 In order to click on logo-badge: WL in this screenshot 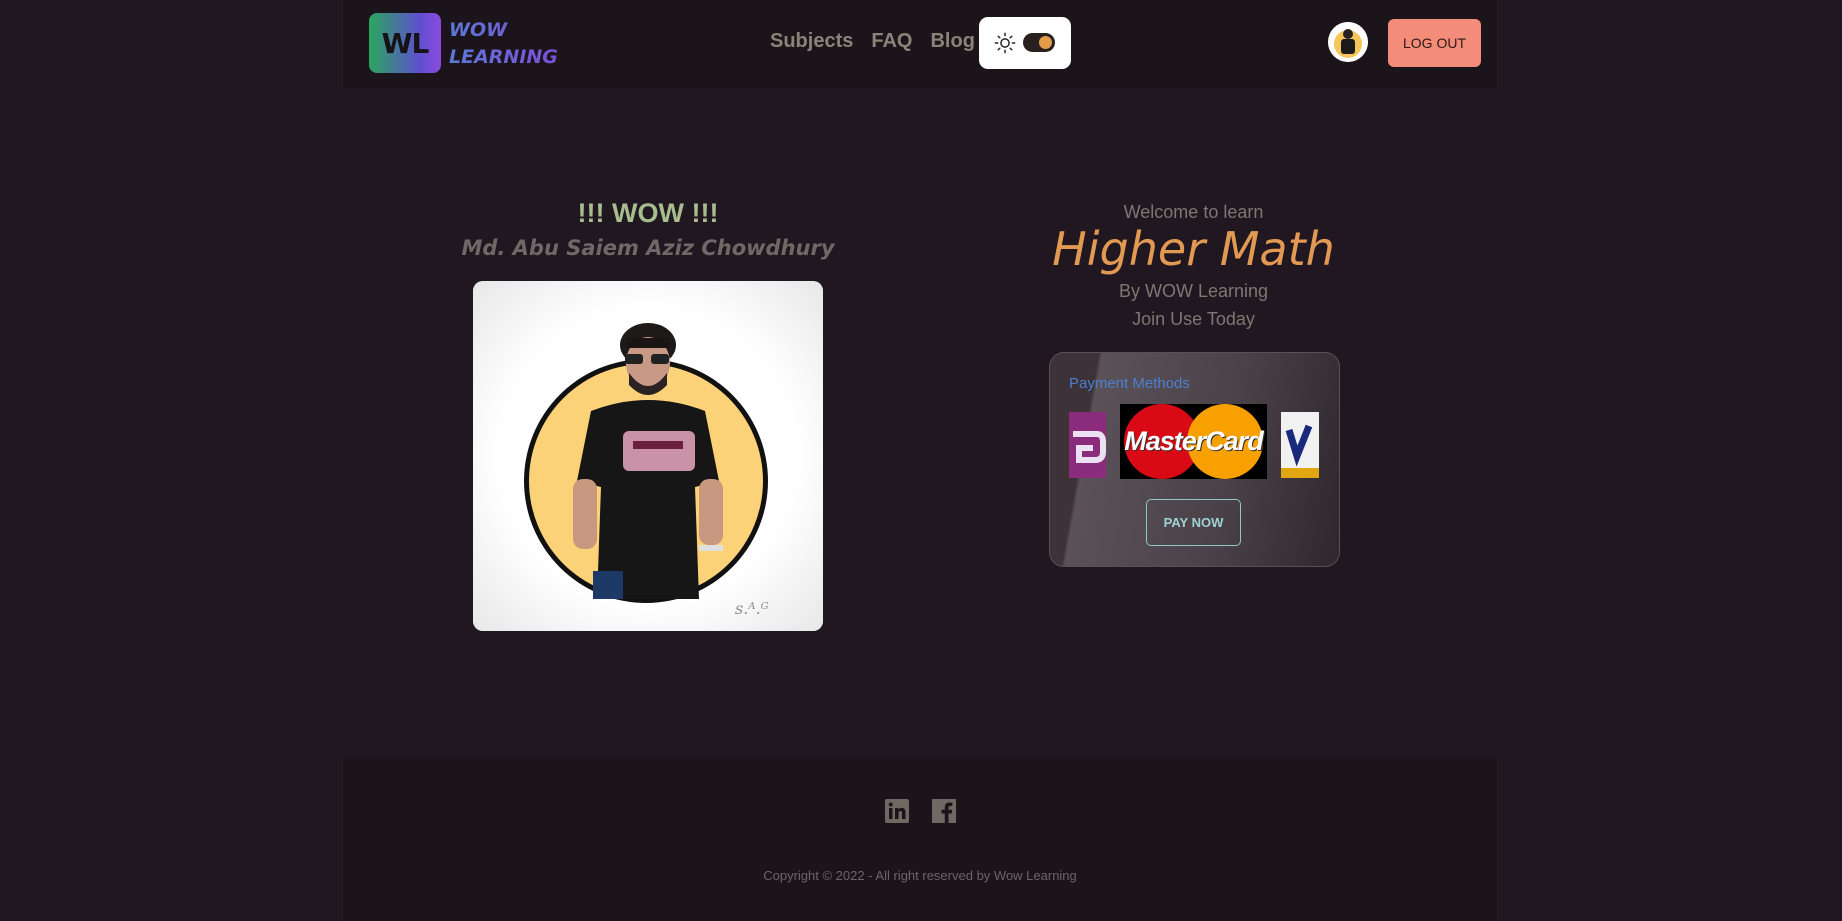, I will do `click(405, 43)`.